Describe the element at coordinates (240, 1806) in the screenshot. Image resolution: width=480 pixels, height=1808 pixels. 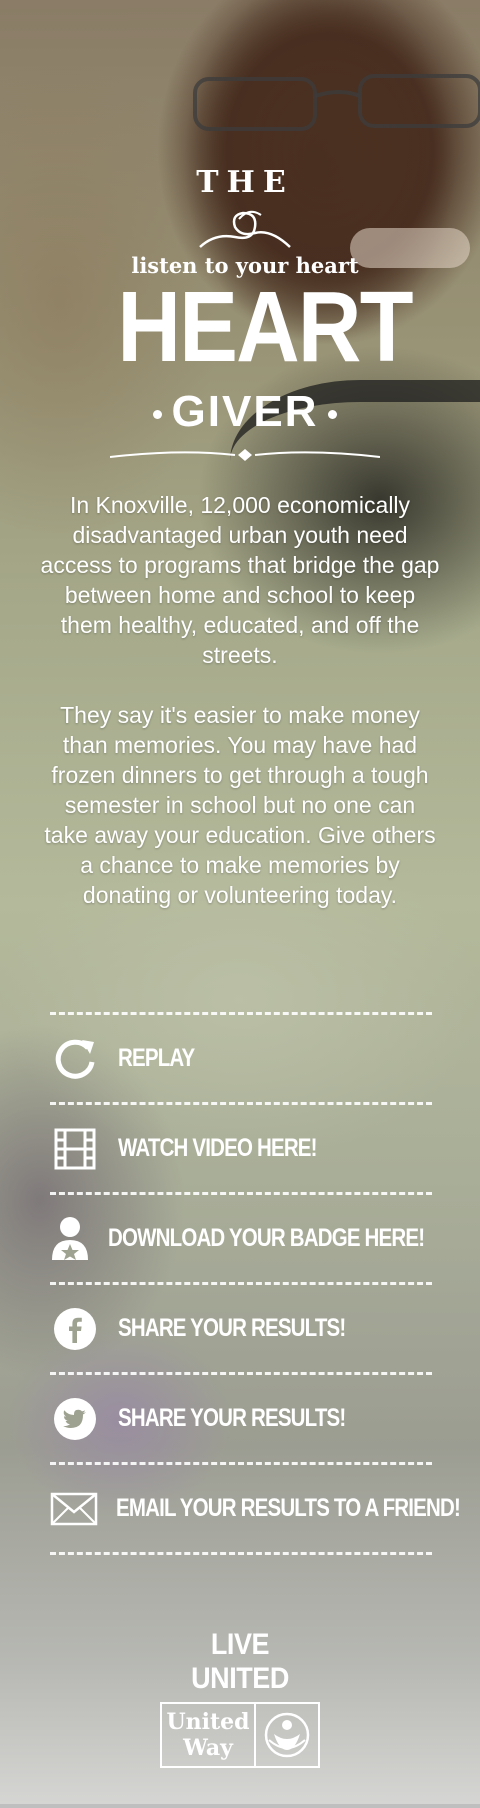
I see `bottom-edge-bar` at that location.